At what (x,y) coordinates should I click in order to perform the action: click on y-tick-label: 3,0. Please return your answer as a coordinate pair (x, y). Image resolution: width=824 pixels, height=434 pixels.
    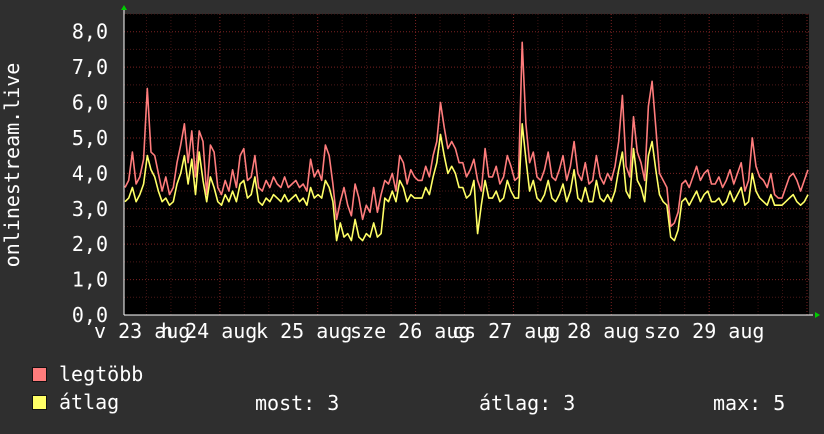
    Looking at the image, I should click on (90, 209).